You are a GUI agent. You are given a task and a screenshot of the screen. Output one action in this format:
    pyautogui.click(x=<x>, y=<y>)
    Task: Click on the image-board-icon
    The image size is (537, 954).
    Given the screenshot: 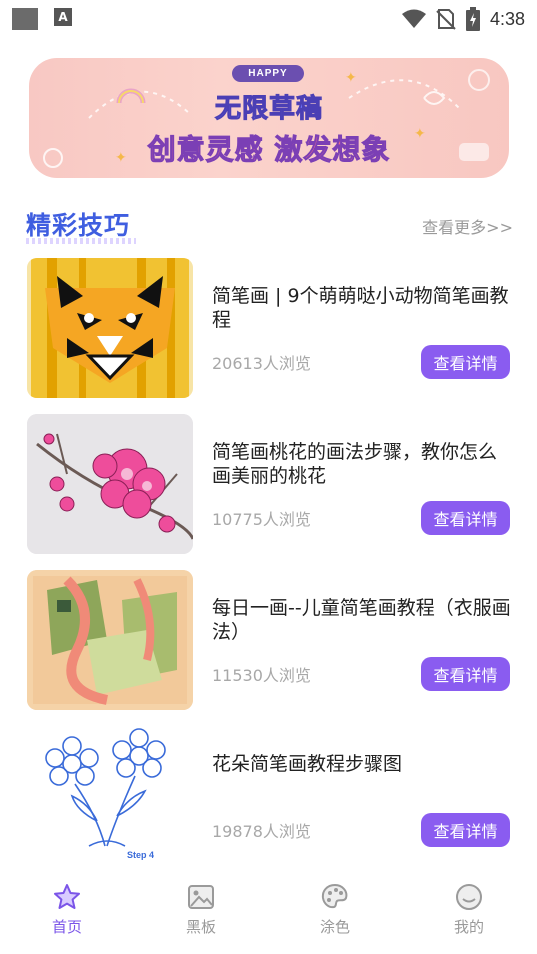 What is the action you would take?
    pyautogui.click(x=201, y=897)
    